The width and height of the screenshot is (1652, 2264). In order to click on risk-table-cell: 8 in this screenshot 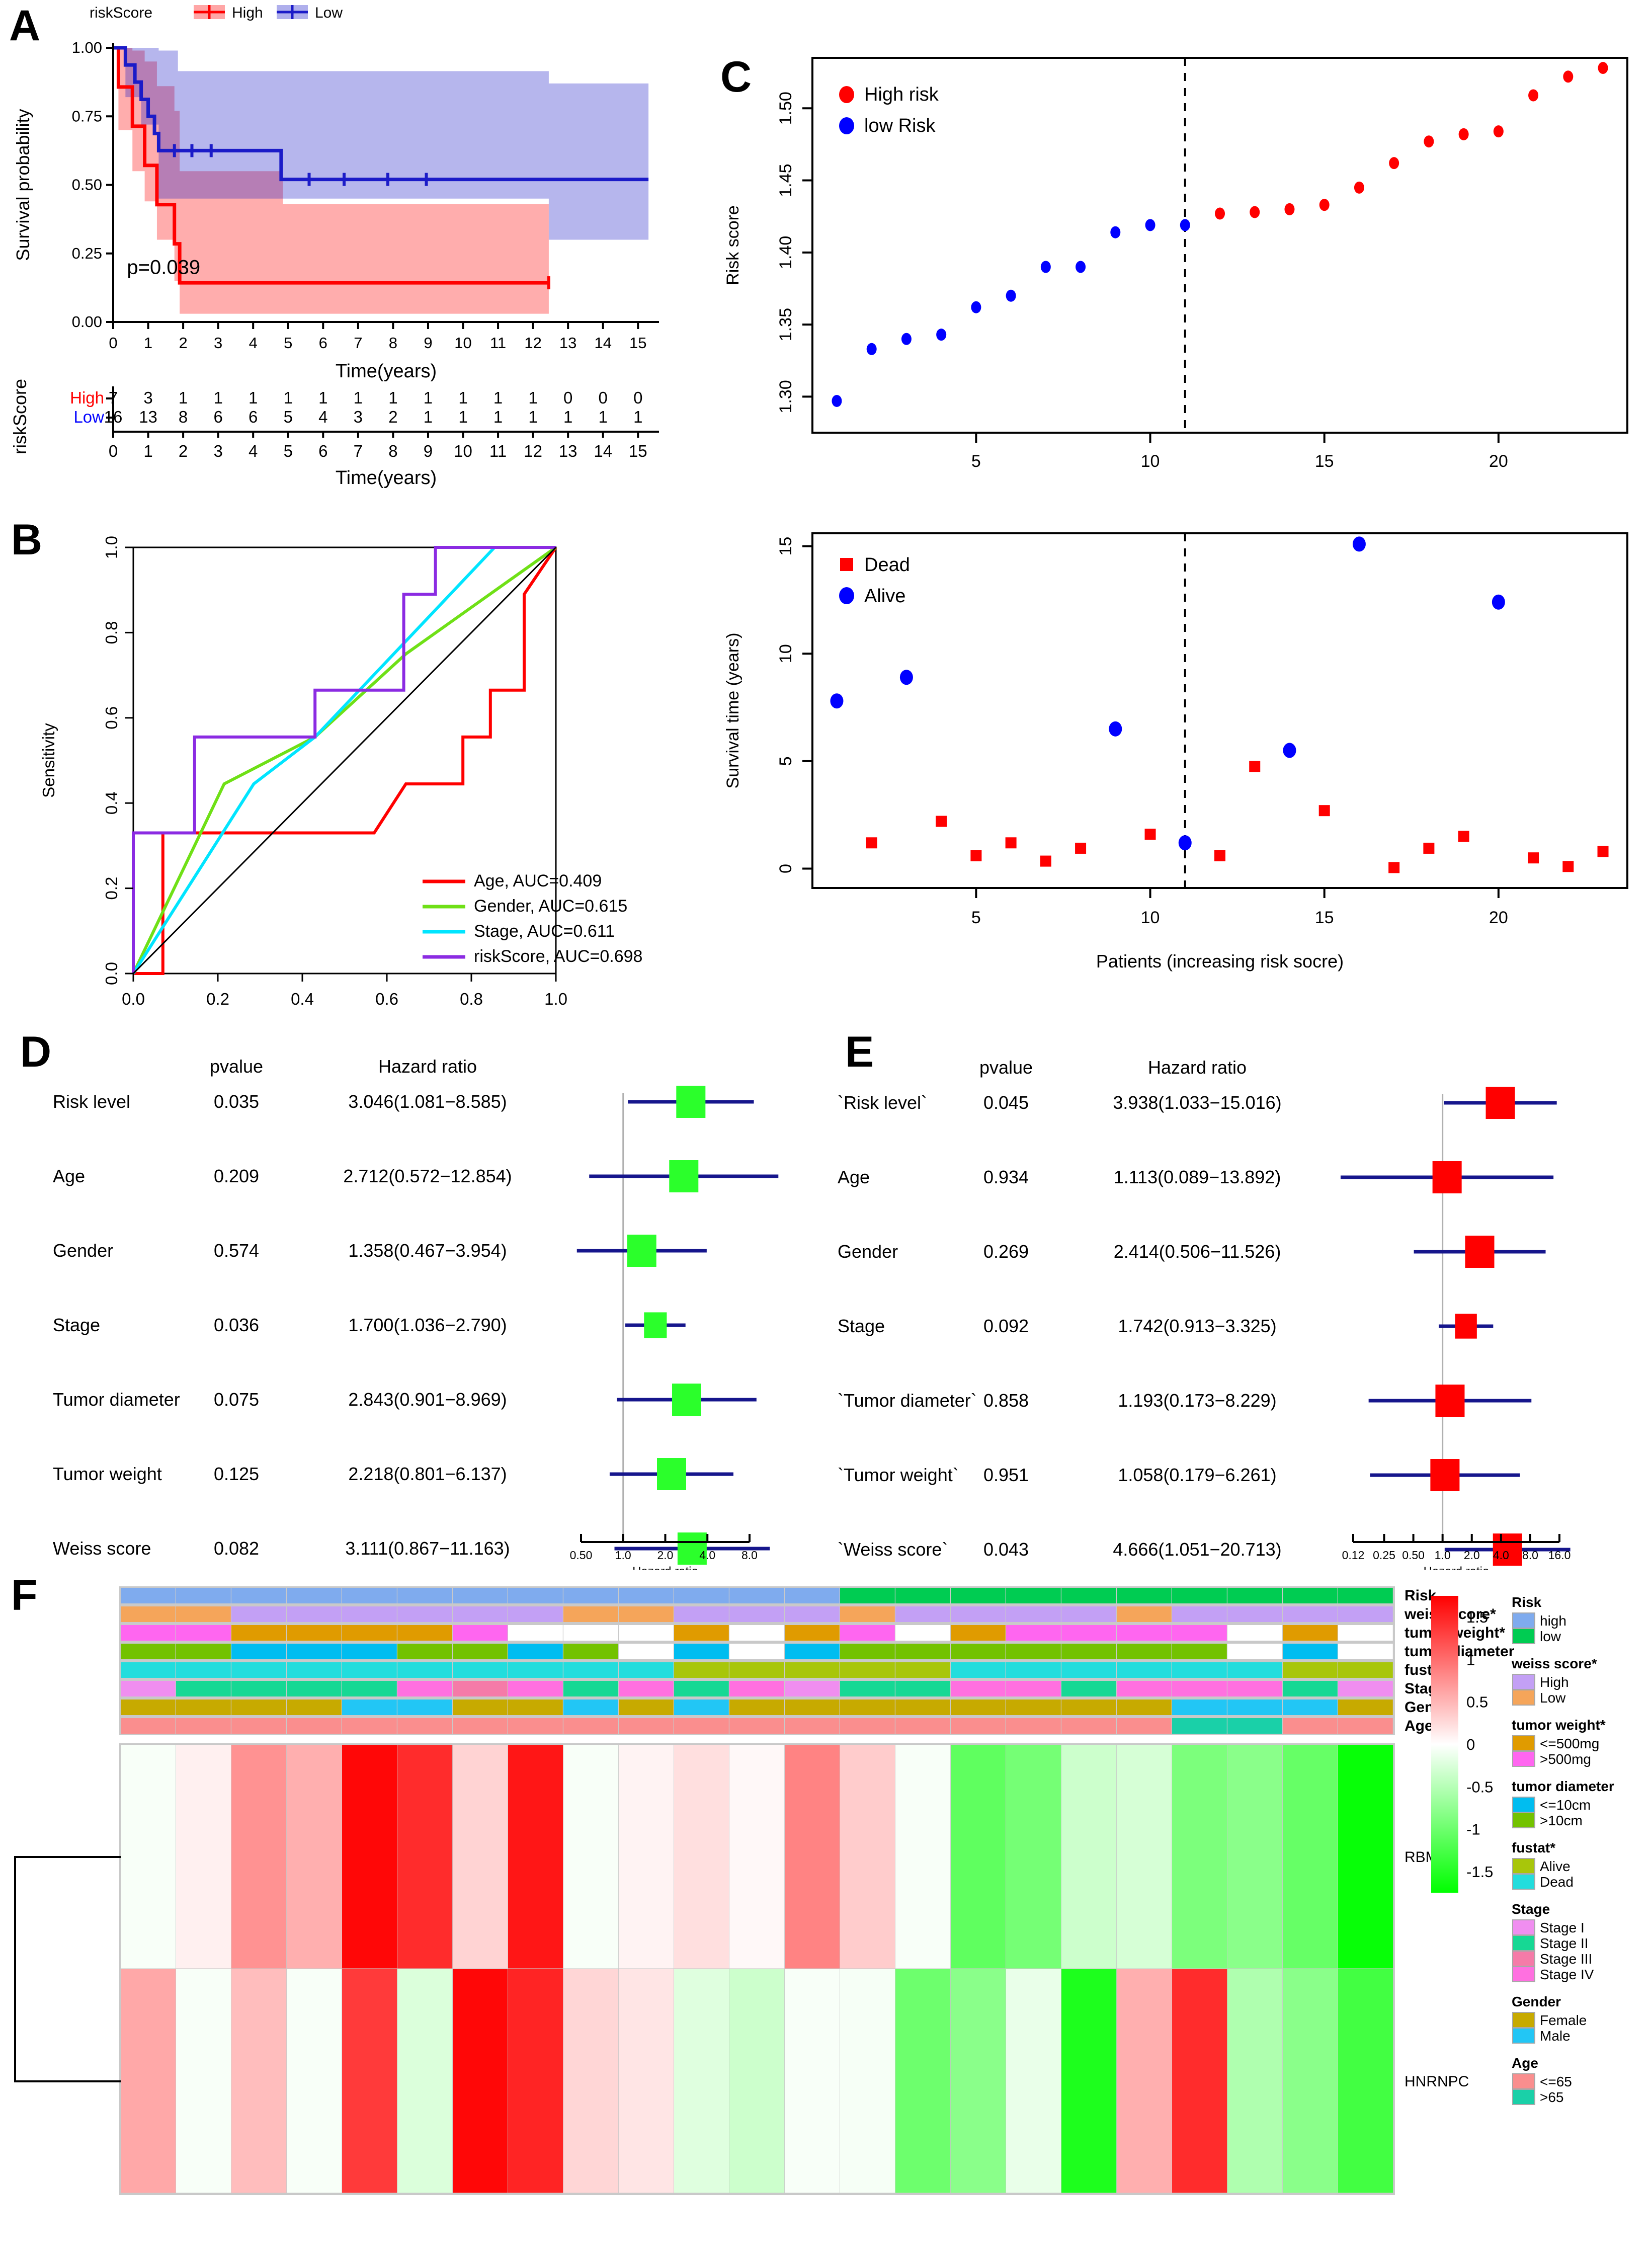, I will do `click(183, 417)`.